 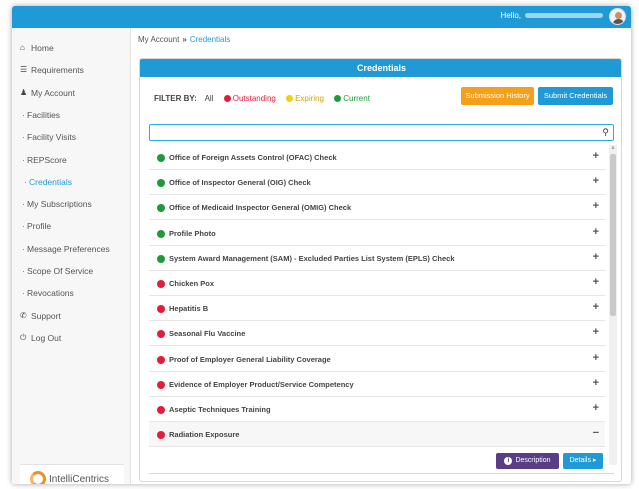 What do you see at coordinates (72, 474) in the screenshot?
I see `intellicentrics-logo: IntelliCentrics` at bounding box center [72, 474].